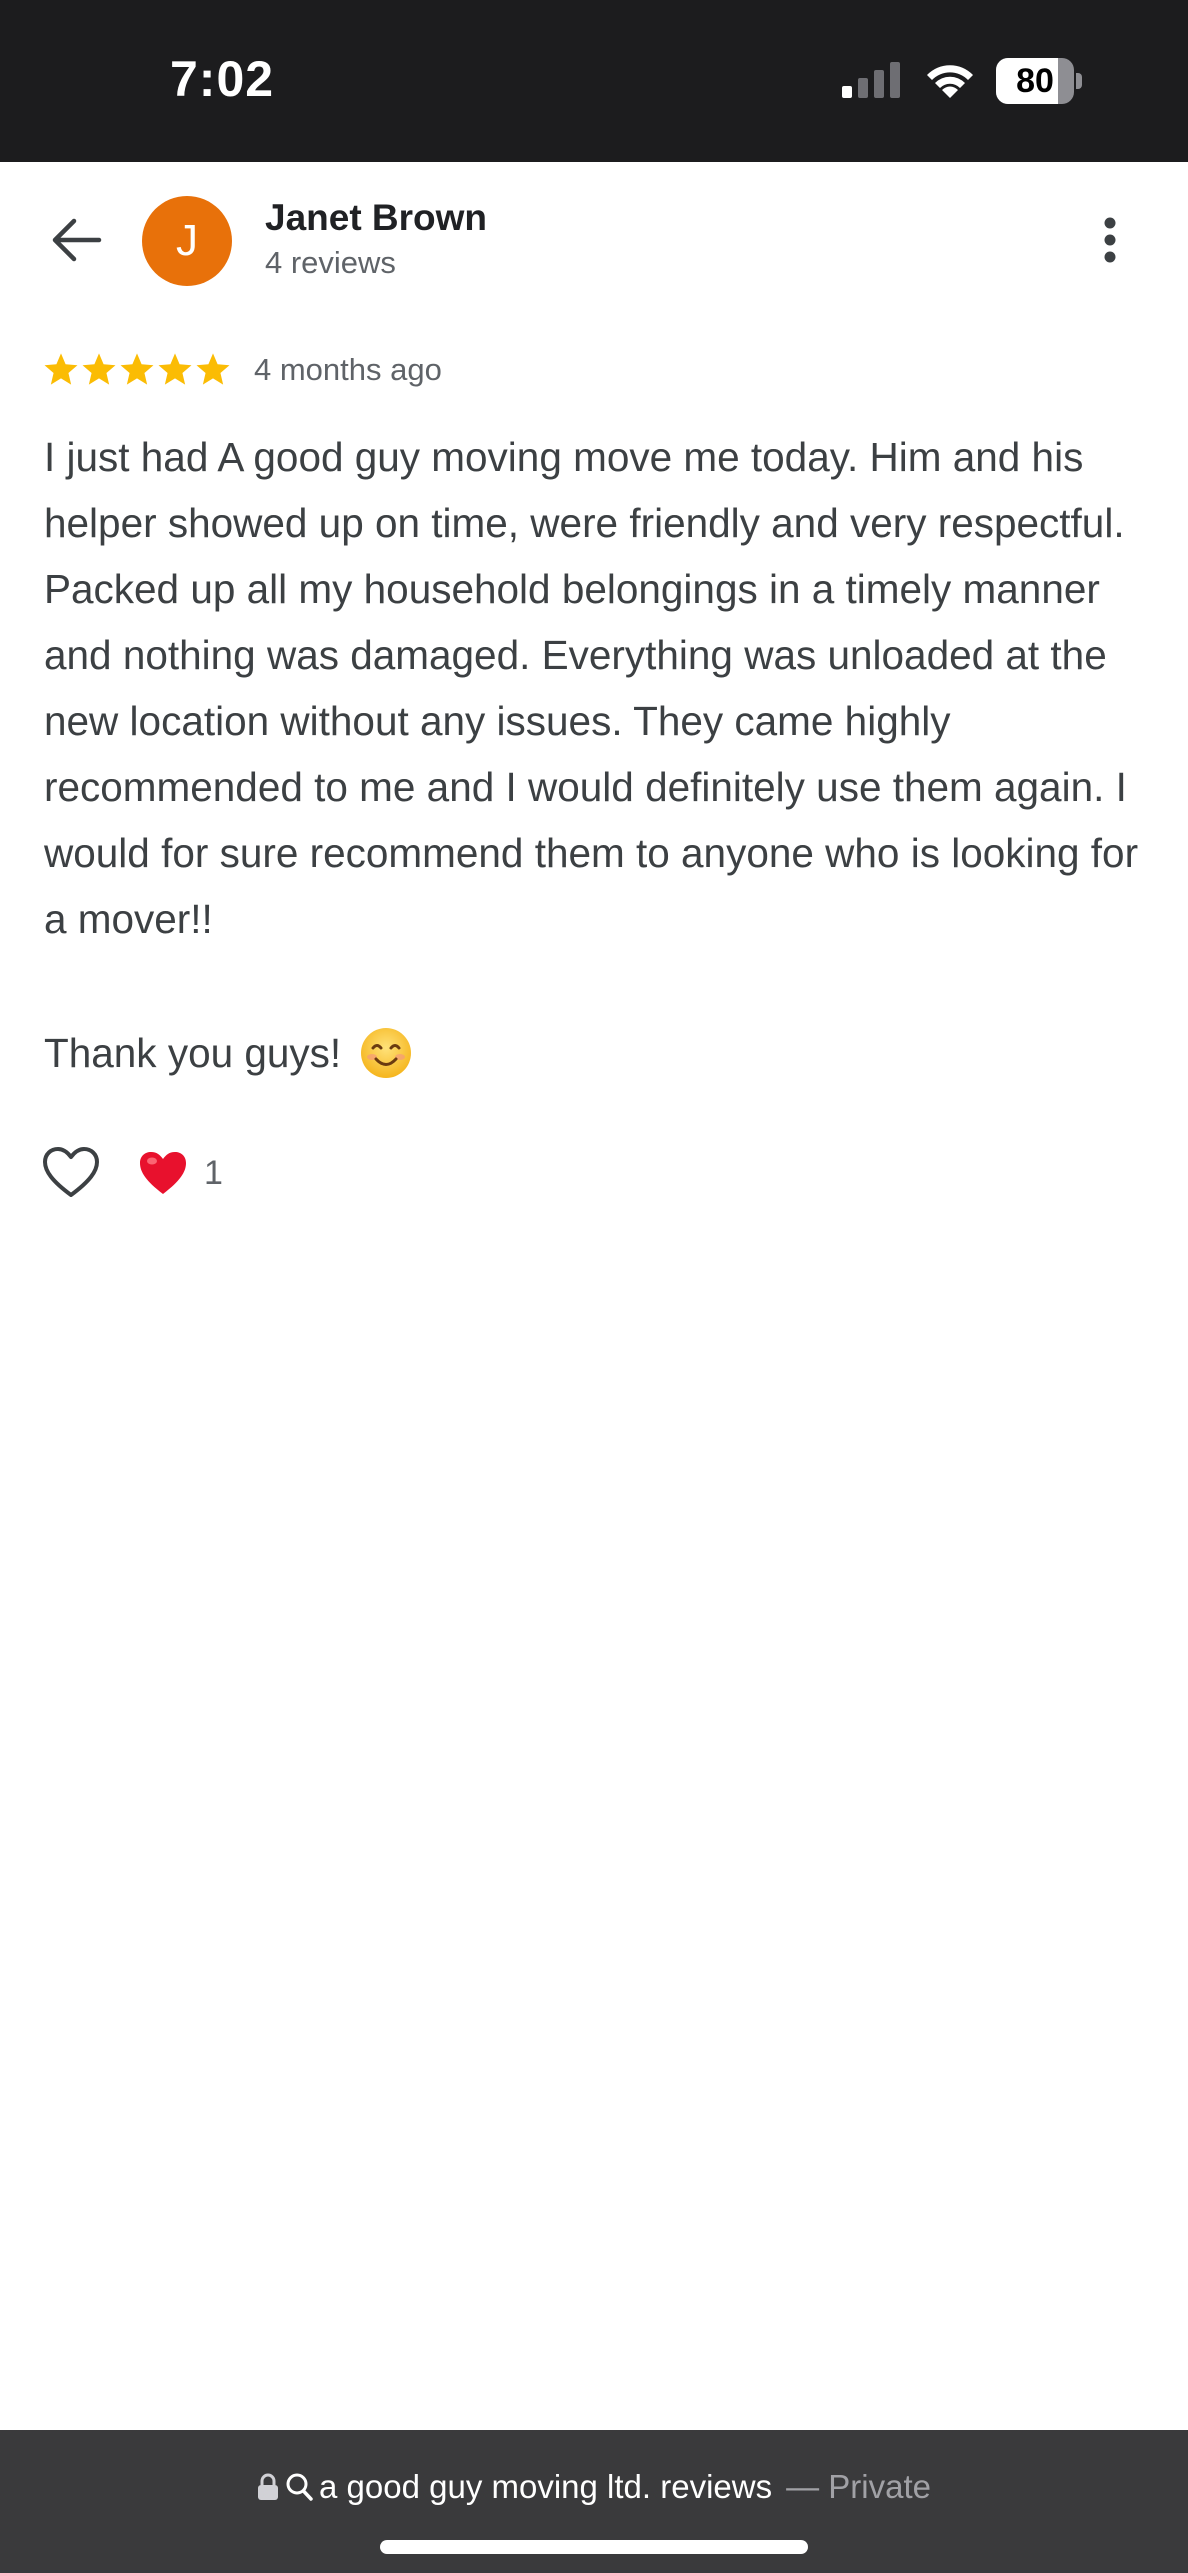  I want to click on like-button, so click(71, 1173).